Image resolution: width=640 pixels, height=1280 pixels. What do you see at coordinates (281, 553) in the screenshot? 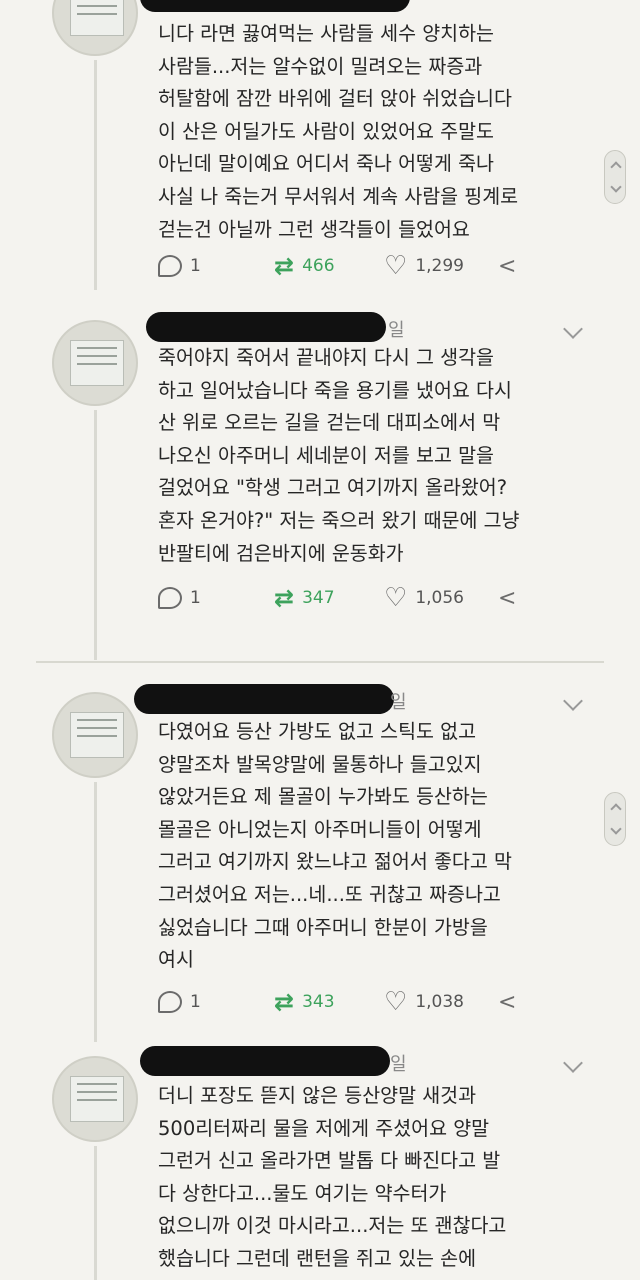
I see `tweet-line: 반팔티에 검은바지에 운동화가` at bounding box center [281, 553].